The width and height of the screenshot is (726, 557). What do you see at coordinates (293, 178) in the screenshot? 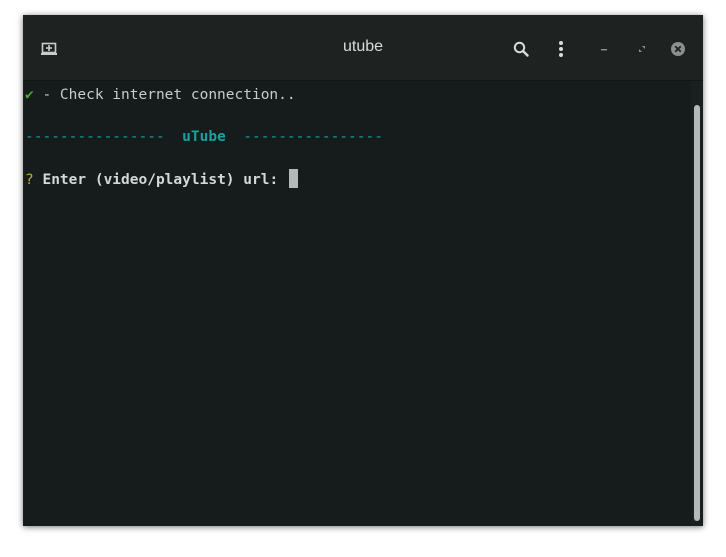
I see `text-cursor` at bounding box center [293, 178].